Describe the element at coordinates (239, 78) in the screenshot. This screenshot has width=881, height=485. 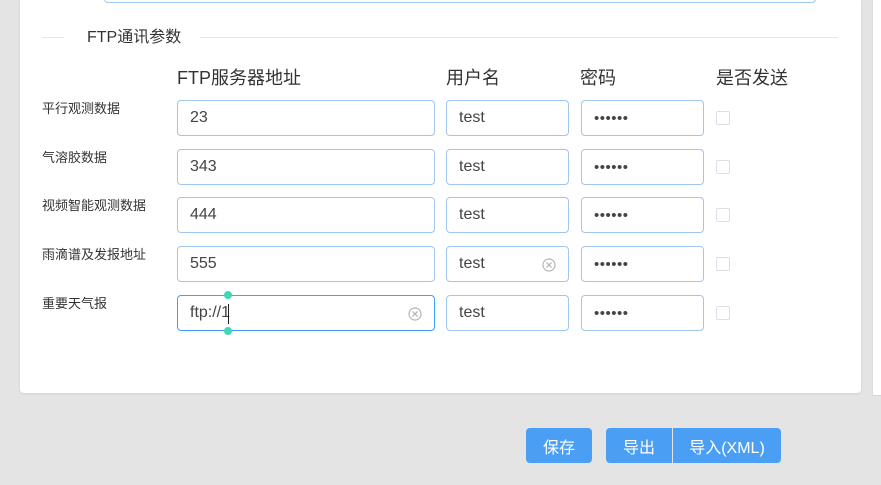
I see `column-header-server: FTP服务器地址` at that location.